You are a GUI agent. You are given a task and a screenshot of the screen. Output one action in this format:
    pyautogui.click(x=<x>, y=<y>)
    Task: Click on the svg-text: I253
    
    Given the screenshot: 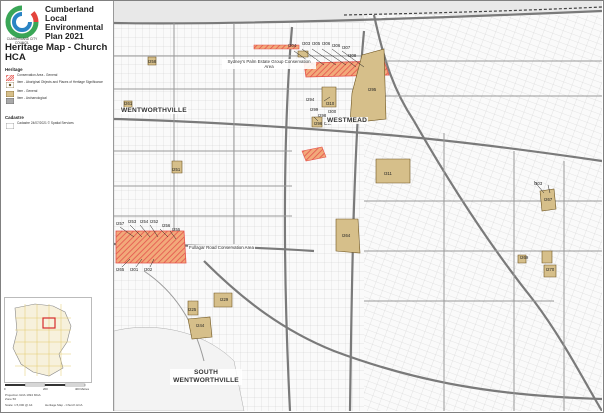 What is the action you would take?
    pyautogui.click(x=132, y=221)
    